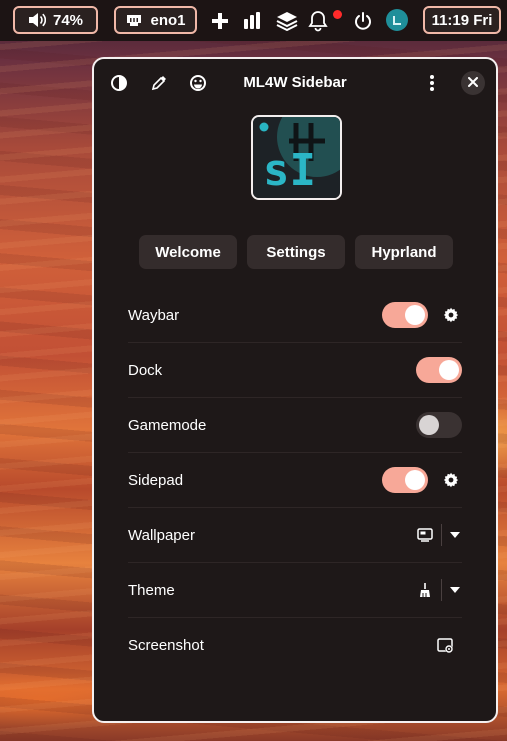  What do you see at coordinates (432, 83) in the screenshot?
I see `more-vertical-icon` at bounding box center [432, 83].